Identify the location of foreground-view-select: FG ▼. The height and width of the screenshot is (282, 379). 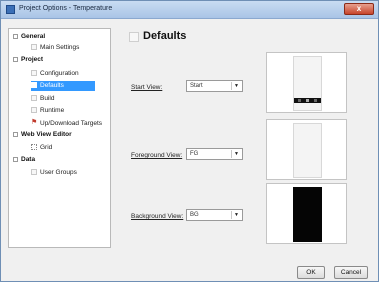
(214, 154).